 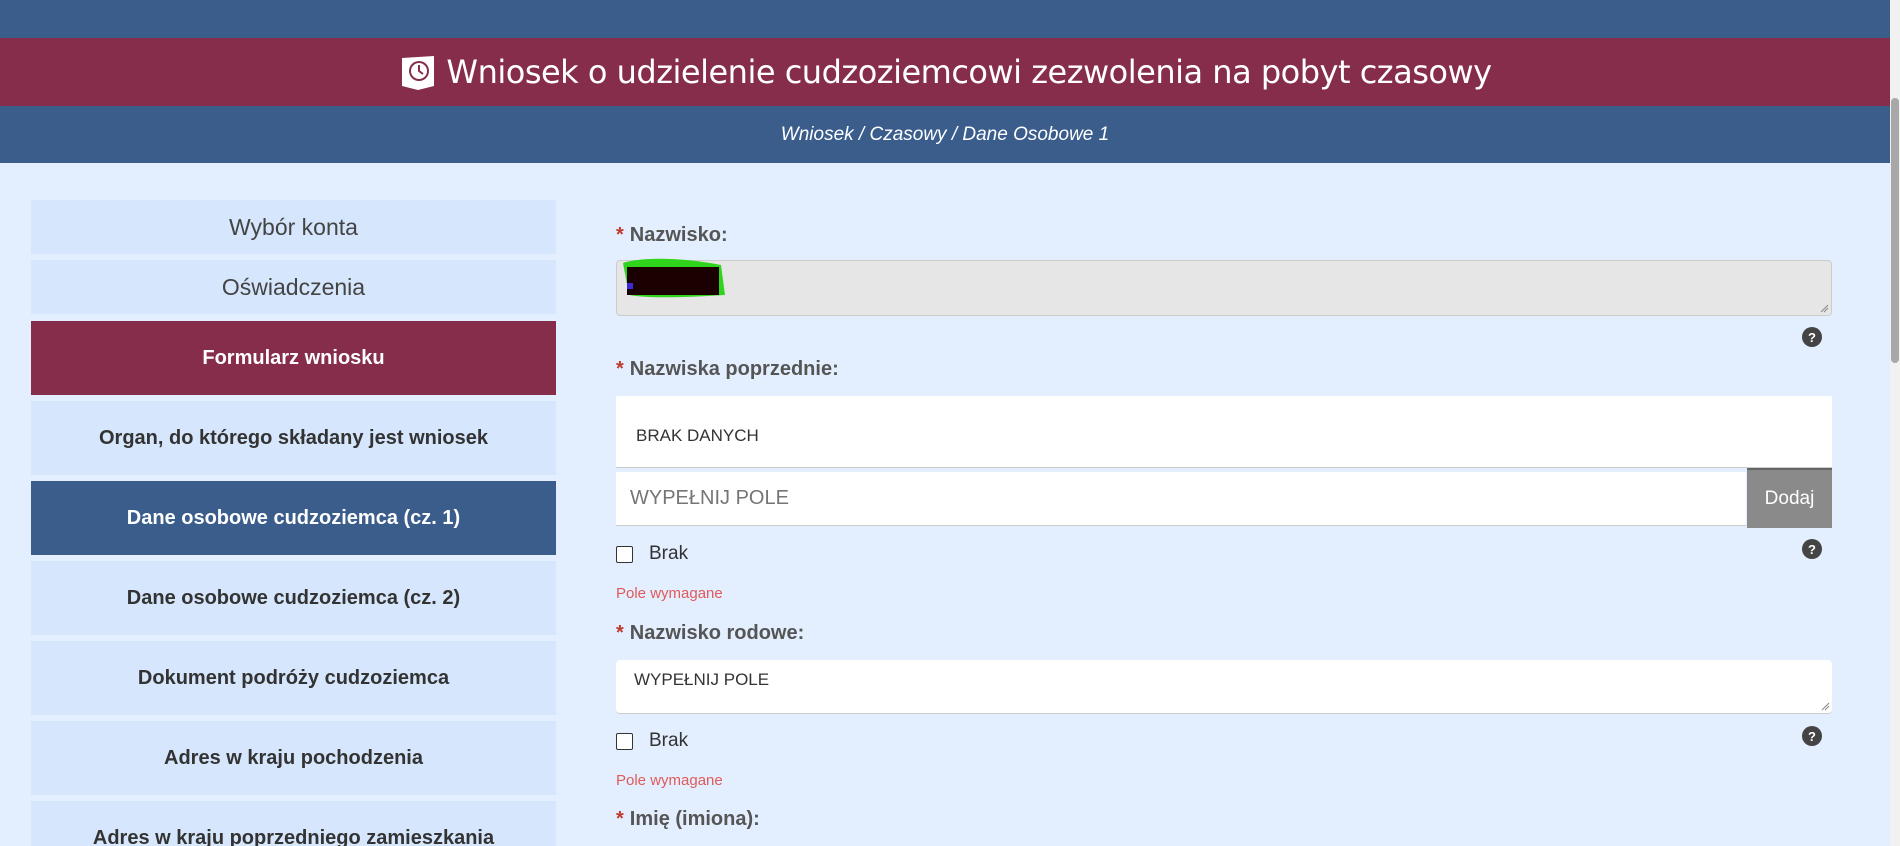 What do you see at coordinates (418, 72) in the screenshot?
I see `clock-document-icon` at bounding box center [418, 72].